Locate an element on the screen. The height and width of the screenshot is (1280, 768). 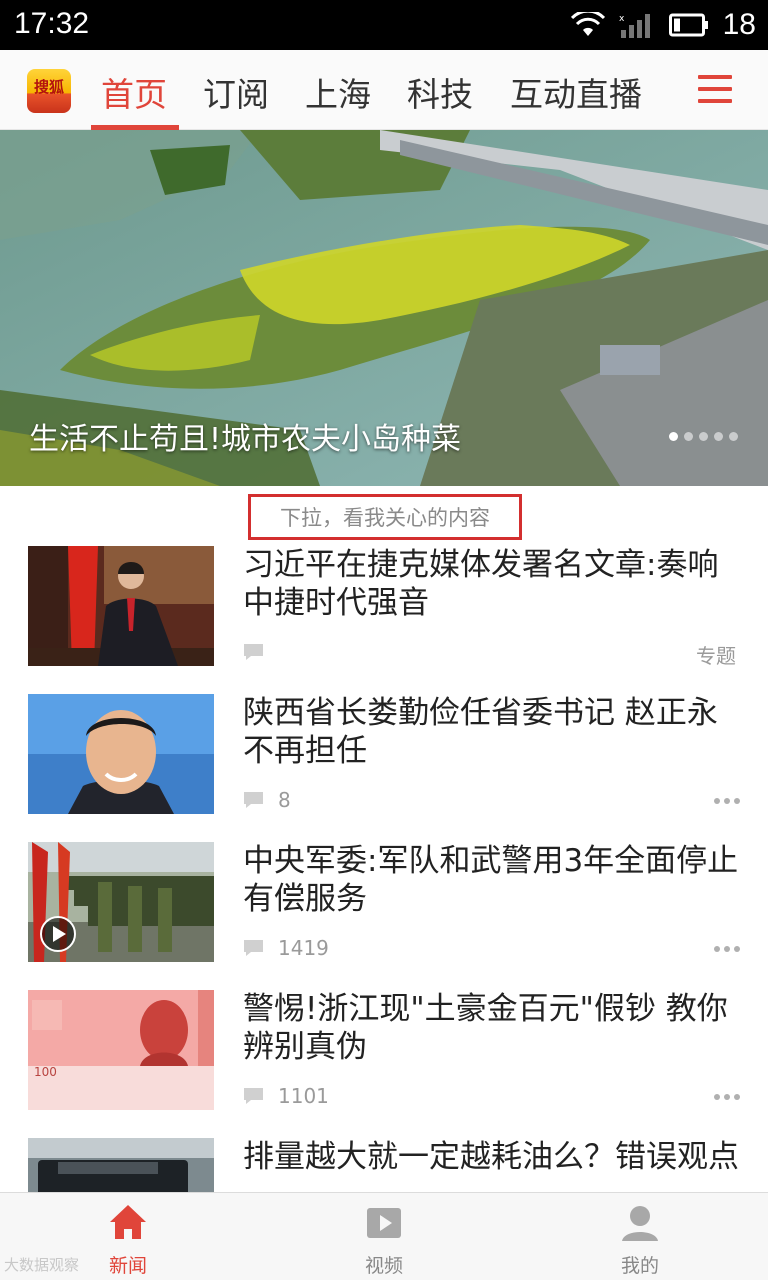
battery-level: 18 is located at coordinates (739, 24).